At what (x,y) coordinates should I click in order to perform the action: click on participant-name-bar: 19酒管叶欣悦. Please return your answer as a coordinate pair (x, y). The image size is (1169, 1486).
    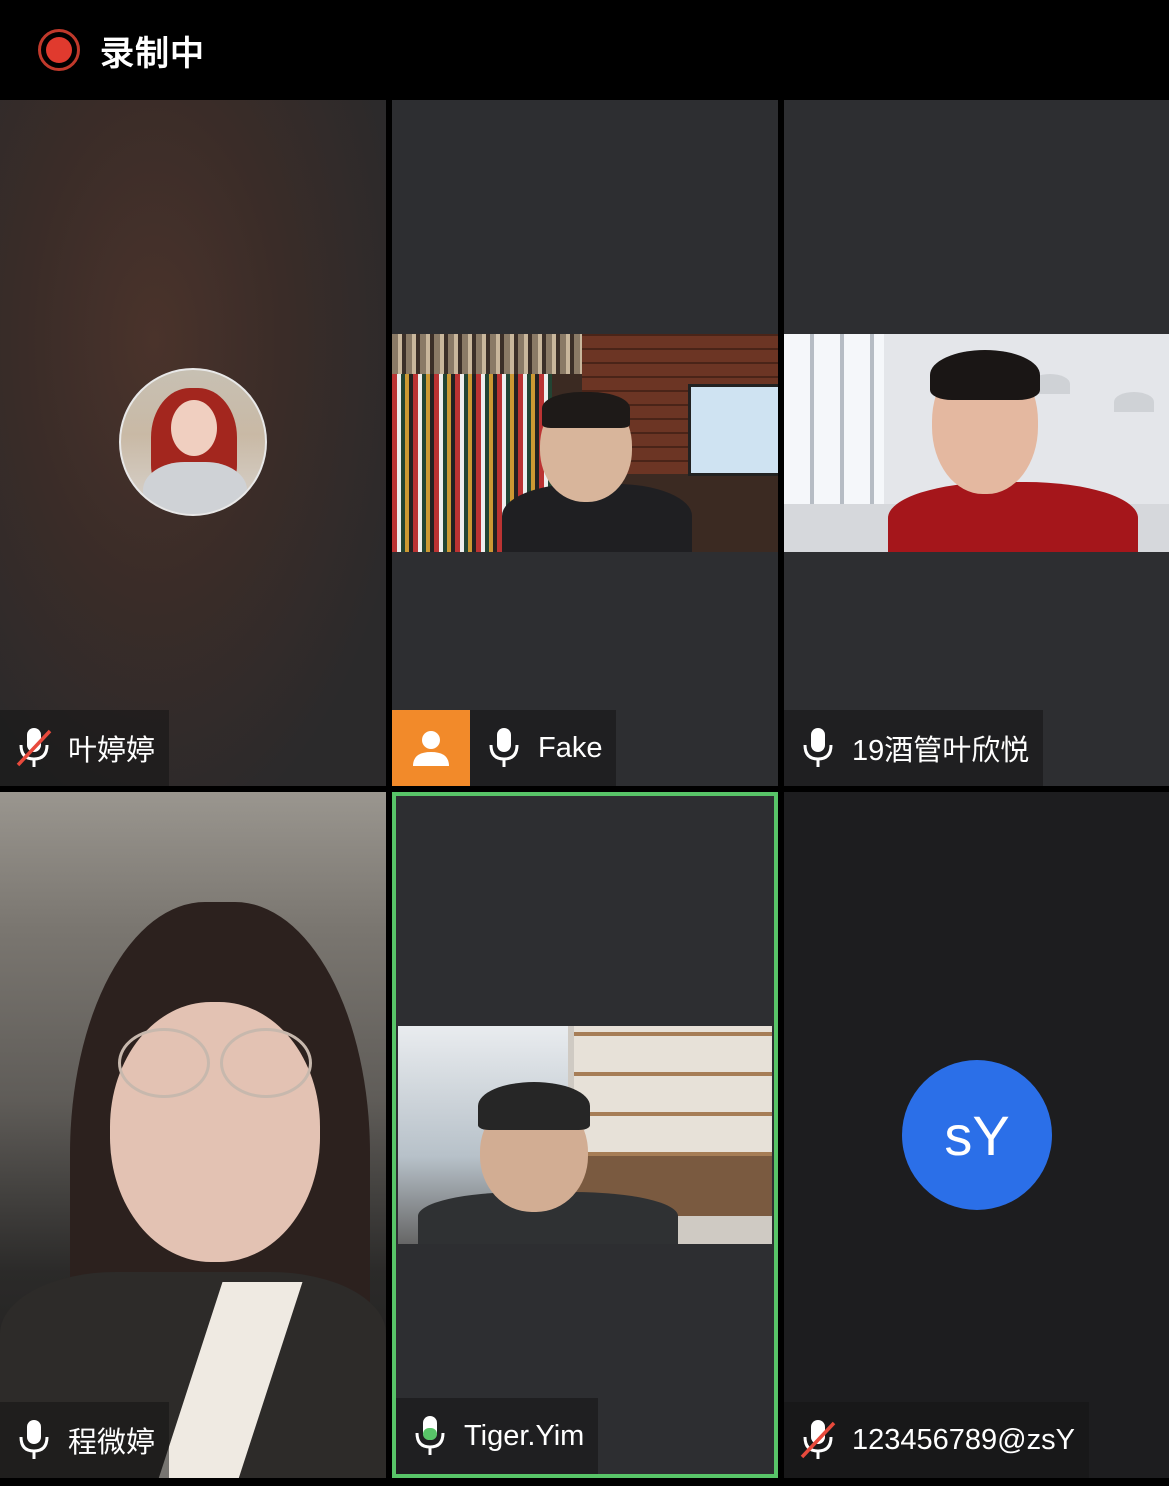
    Looking at the image, I should click on (914, 748).